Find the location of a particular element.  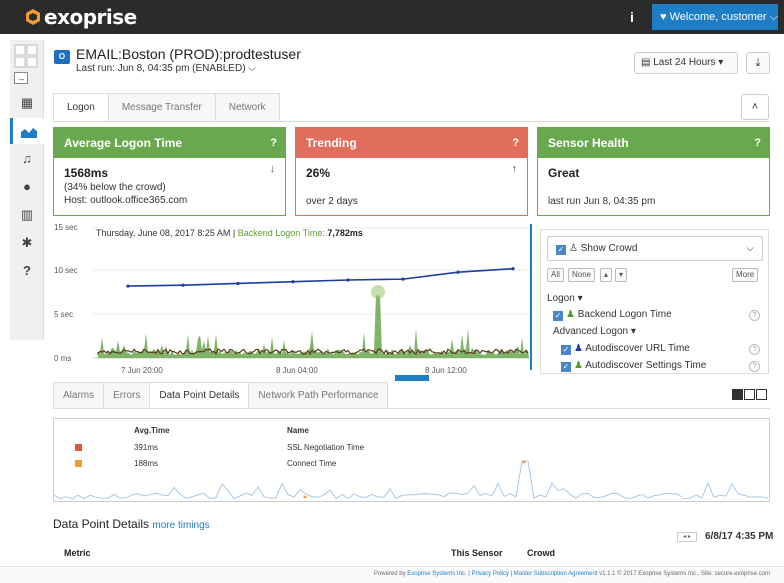

crowd-comparison: (34% below the crowd) is located at coordinates (115, 187).